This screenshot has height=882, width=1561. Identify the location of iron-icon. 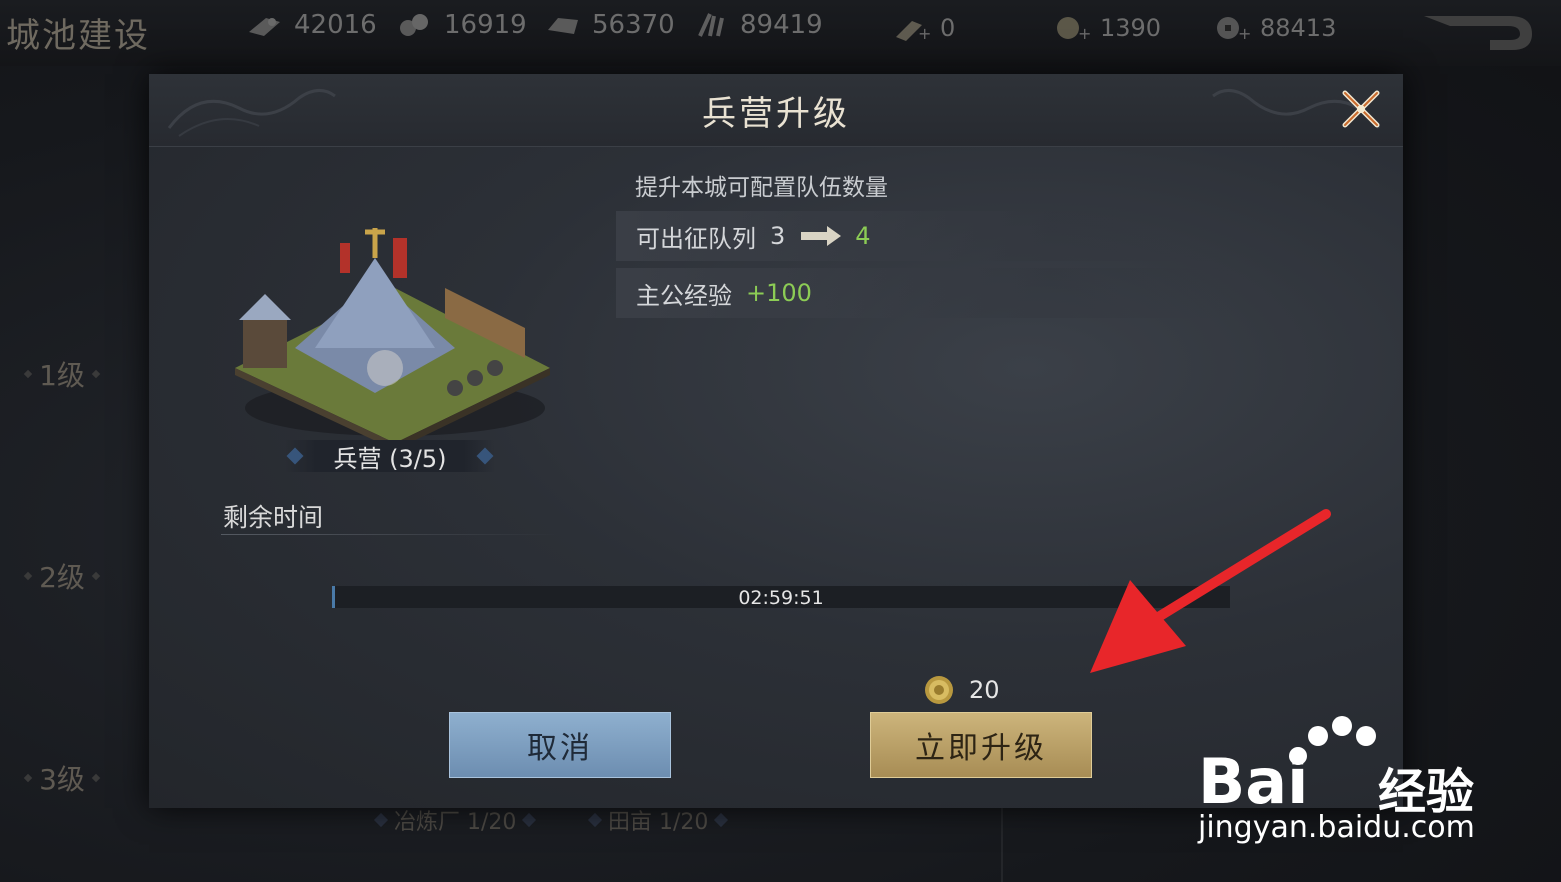
(414, 25).